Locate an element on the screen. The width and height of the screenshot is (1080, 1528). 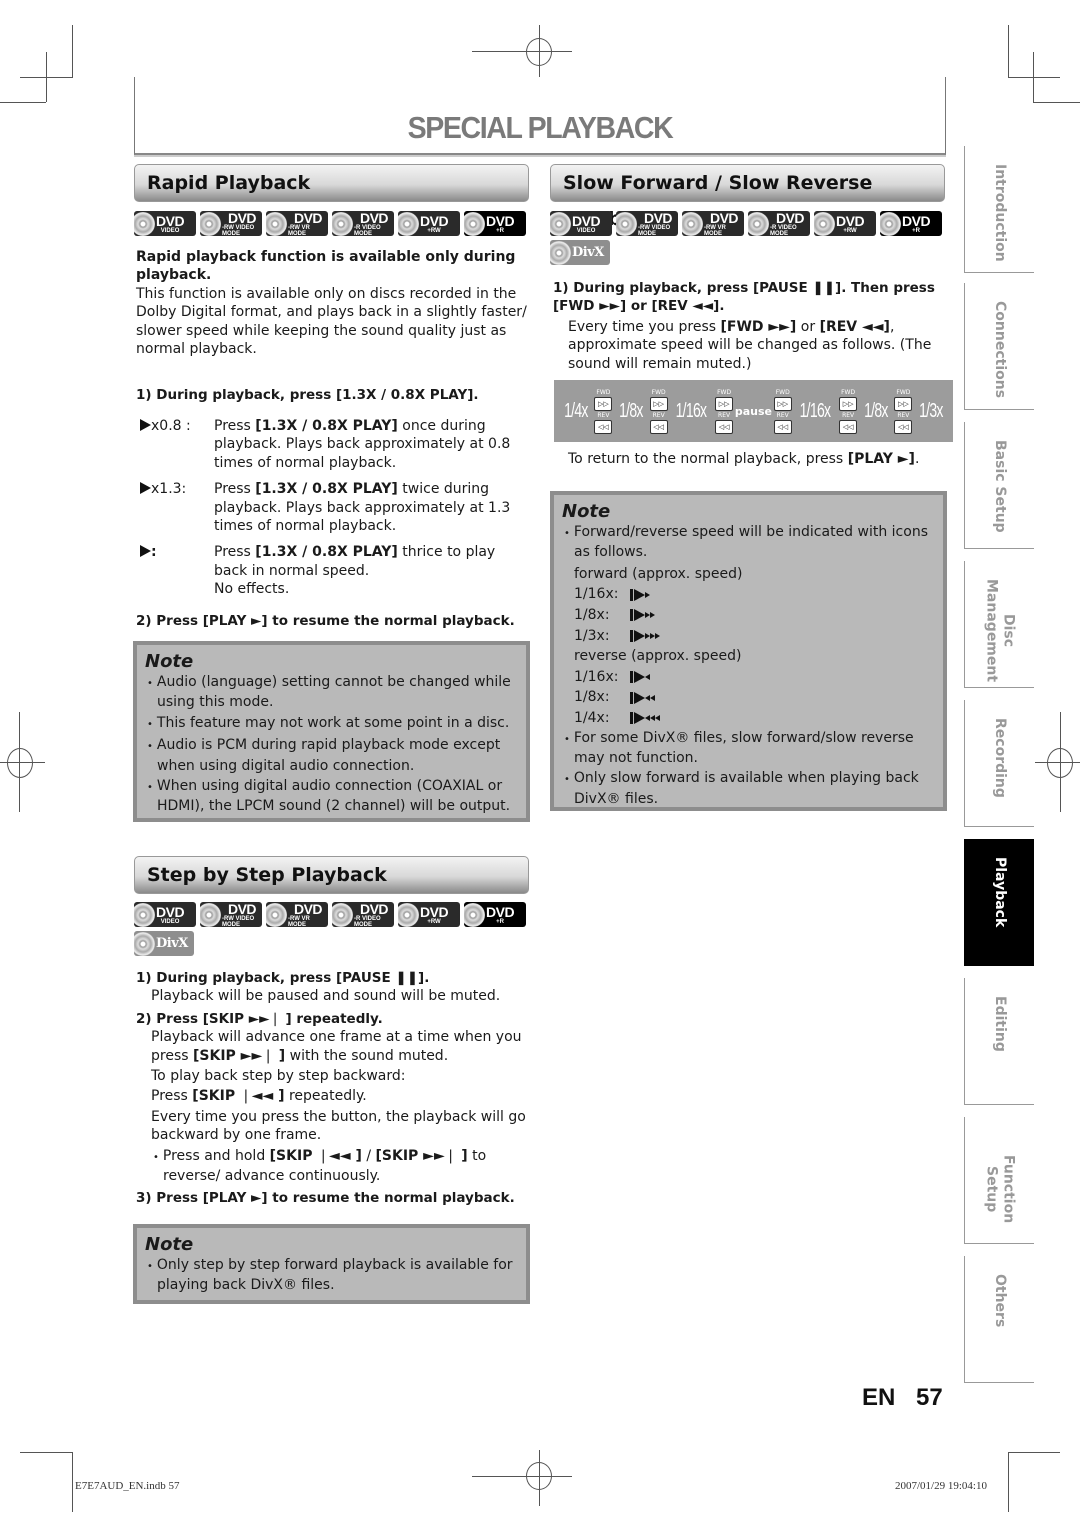
side-tab-others: Others is located at coordinates (999, 1319).